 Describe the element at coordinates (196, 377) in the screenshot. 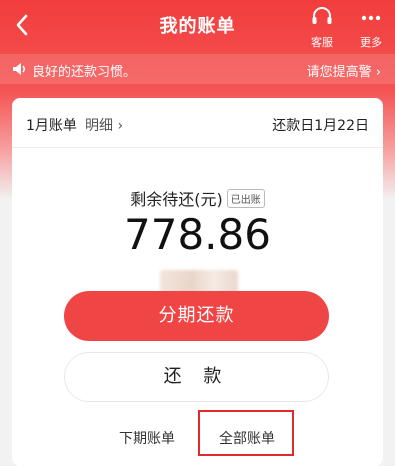

I see `repay-button: 还 款` at that location.